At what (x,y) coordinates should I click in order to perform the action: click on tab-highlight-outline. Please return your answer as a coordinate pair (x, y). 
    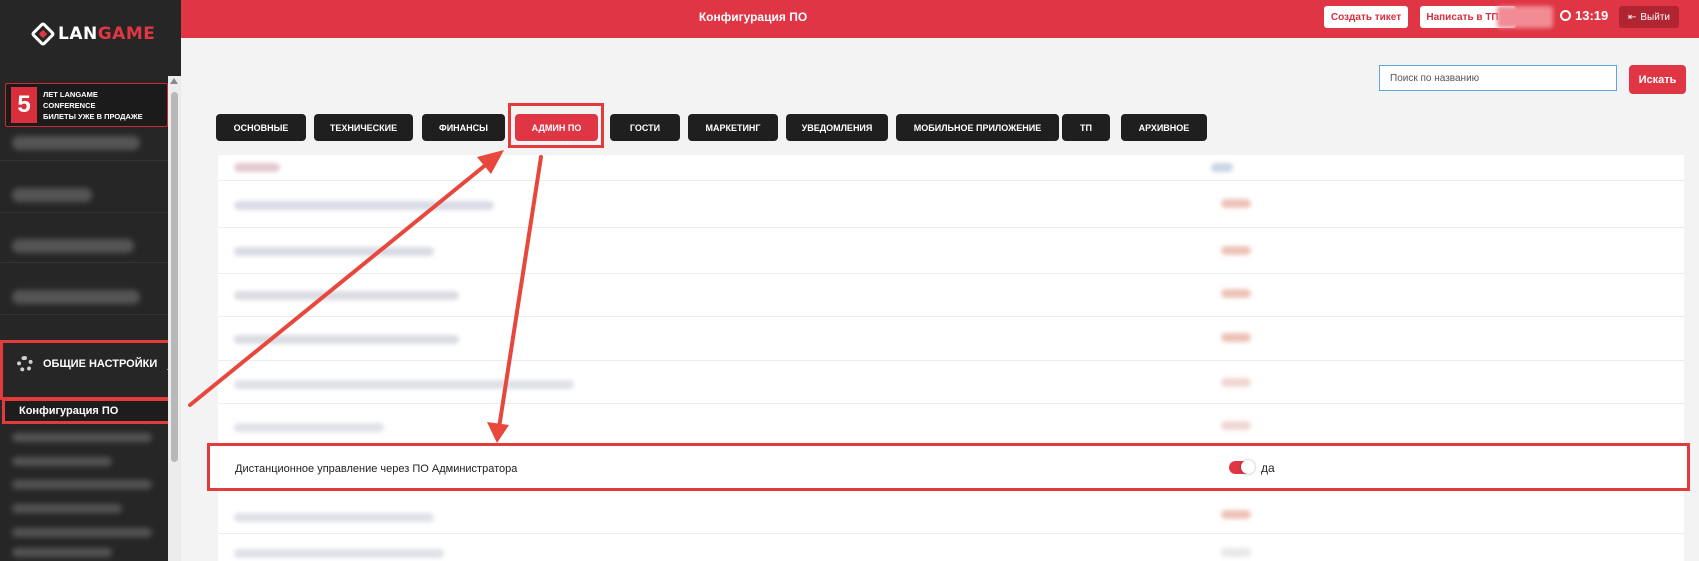
    Looking at the image, I should click on (556, 125).